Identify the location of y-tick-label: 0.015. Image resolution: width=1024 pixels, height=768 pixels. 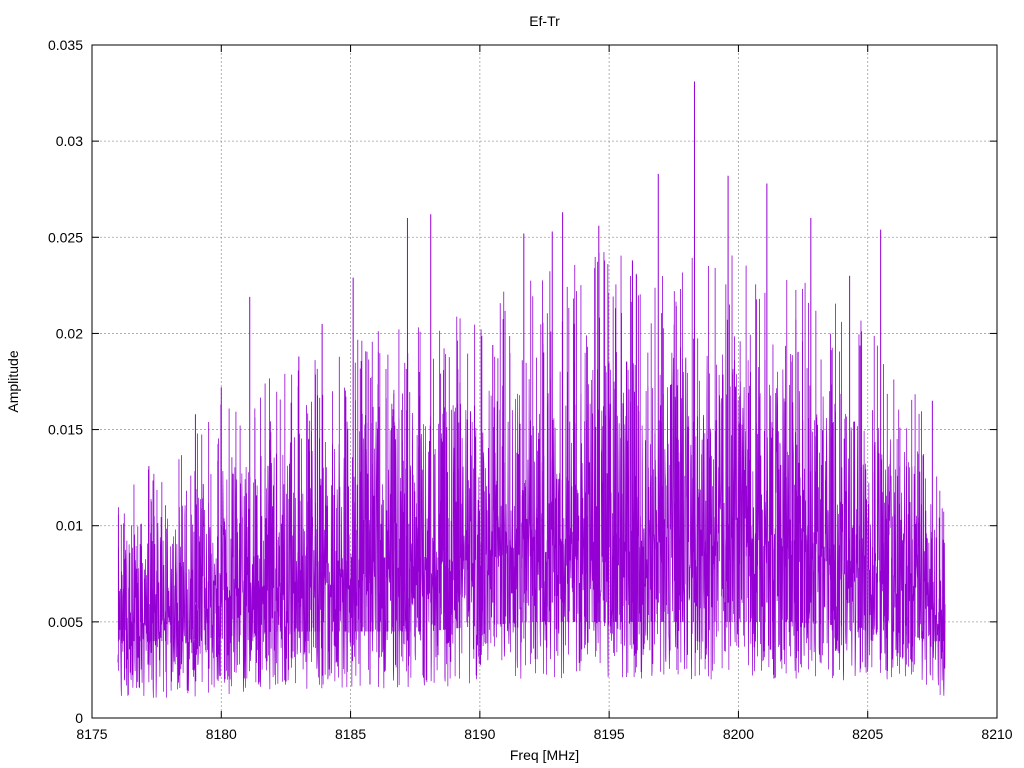
(65, 430).